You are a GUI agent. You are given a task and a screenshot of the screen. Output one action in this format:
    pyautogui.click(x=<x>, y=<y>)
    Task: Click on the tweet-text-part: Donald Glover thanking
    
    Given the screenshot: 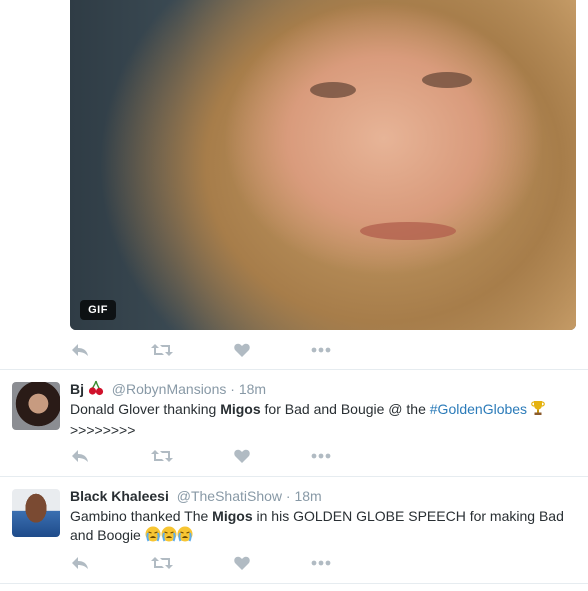 What is the action you would take?
    pyautogui.click(x=145, y=409)
    